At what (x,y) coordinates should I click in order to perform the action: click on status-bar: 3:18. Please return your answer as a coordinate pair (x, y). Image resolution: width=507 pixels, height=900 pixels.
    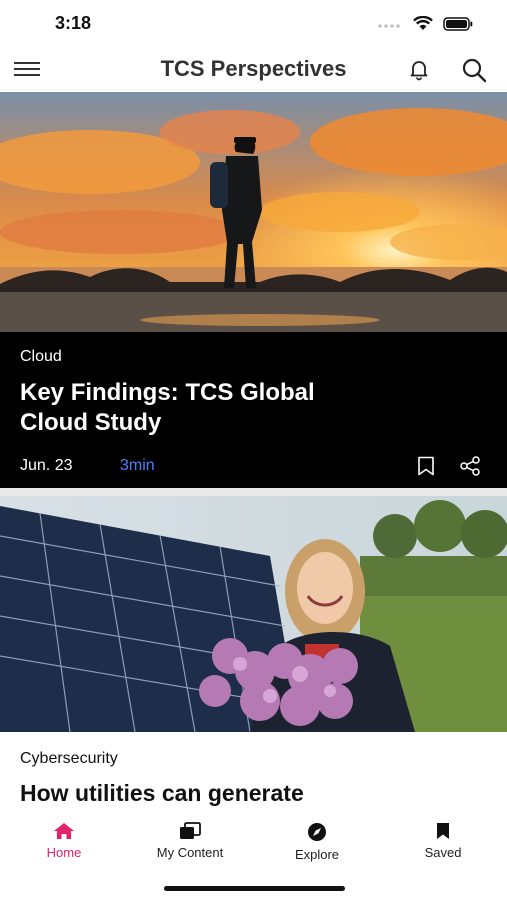
    Looking at the image, I should click on (253, 24).